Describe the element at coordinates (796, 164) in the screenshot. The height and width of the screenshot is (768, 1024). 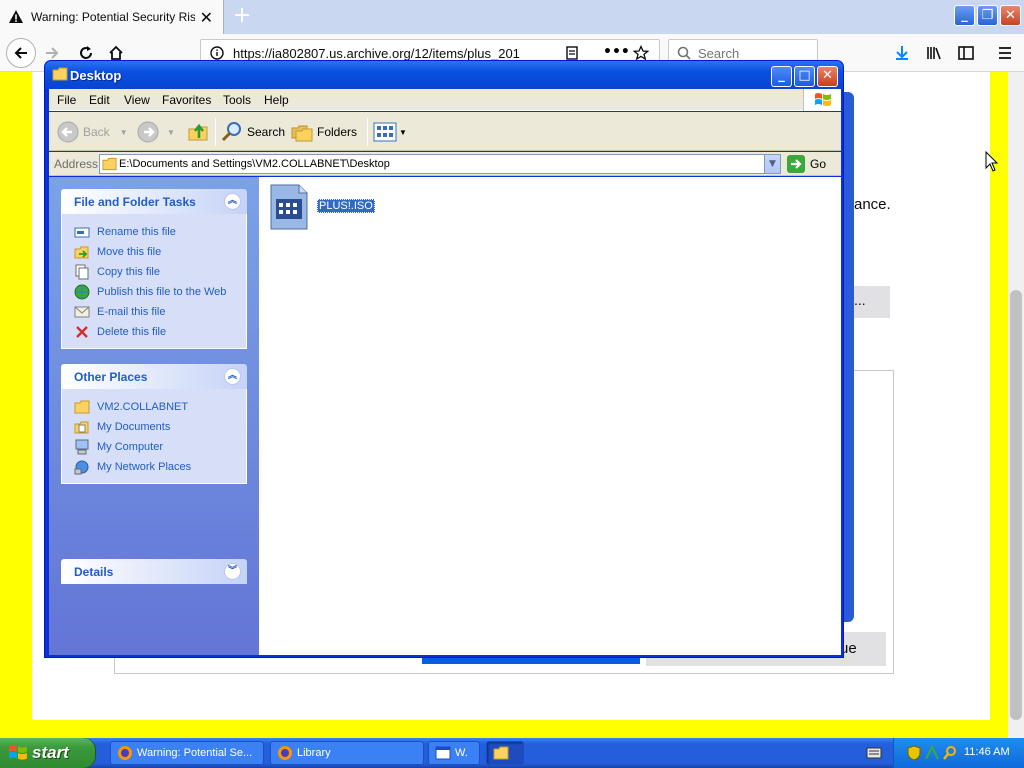
I see `go-arrow-icon` at that location.